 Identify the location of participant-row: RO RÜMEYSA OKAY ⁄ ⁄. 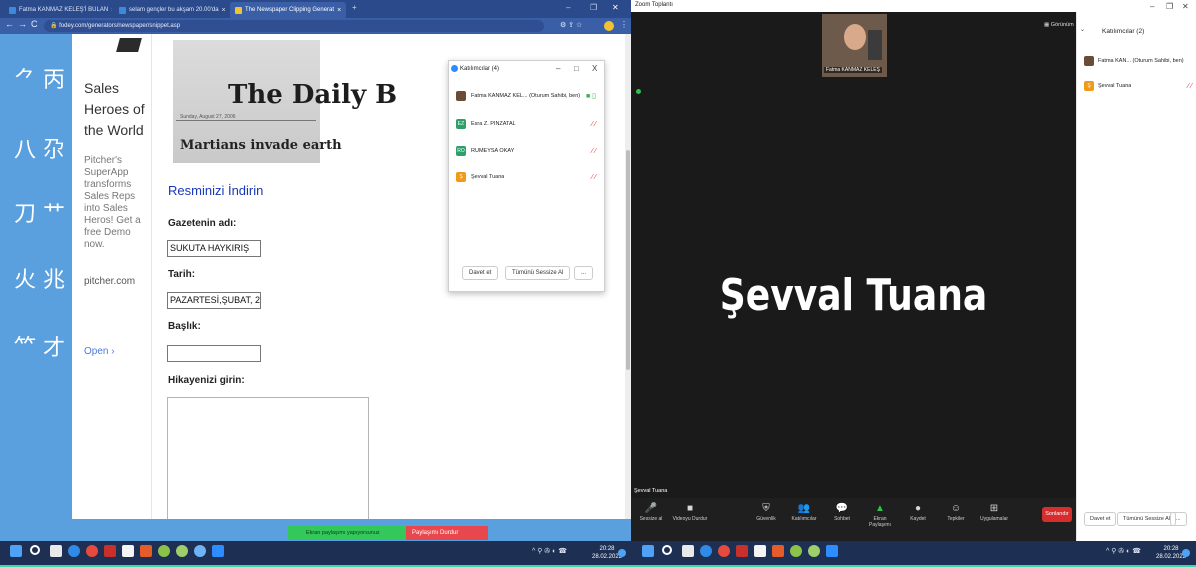
(529, 151).